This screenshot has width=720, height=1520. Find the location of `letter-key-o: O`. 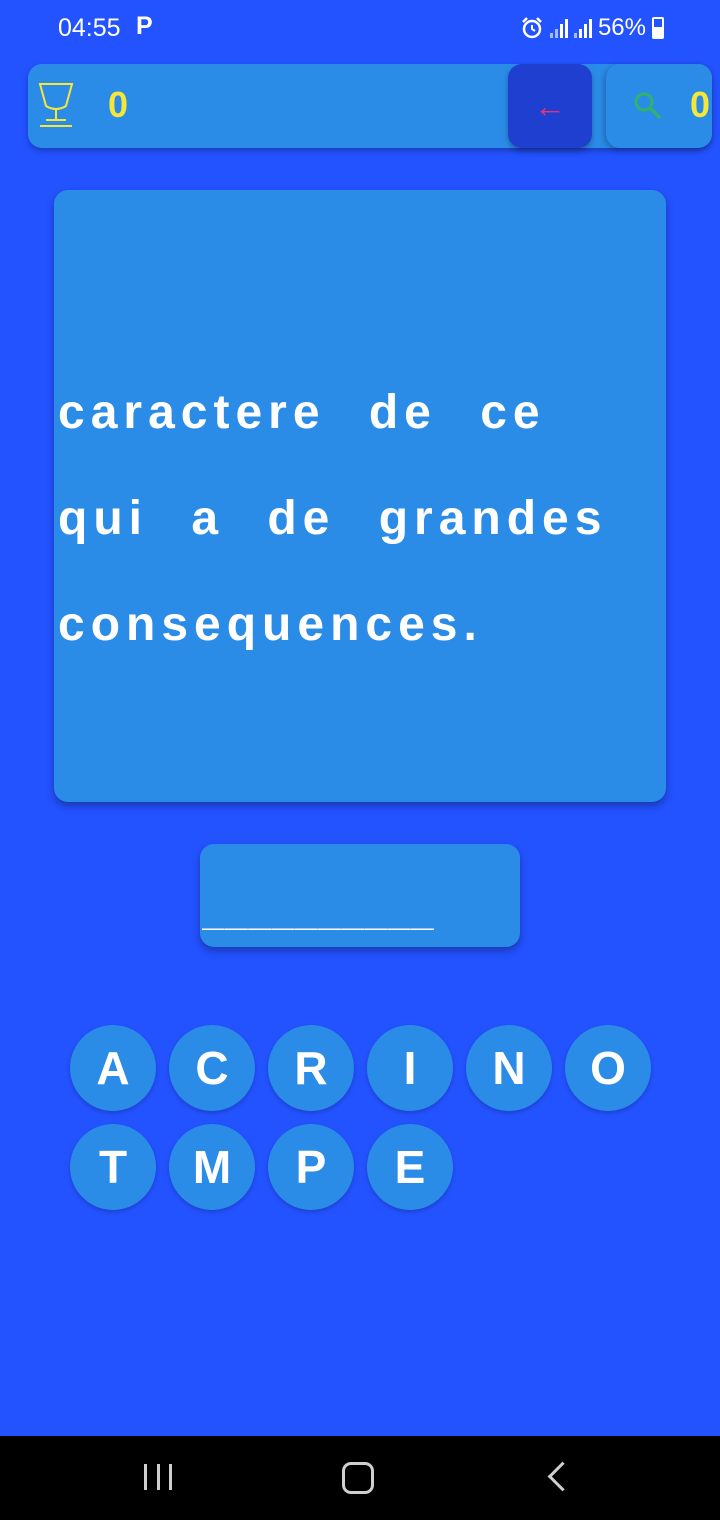

letter-key-o: O is located at coordinates (608, 1068).